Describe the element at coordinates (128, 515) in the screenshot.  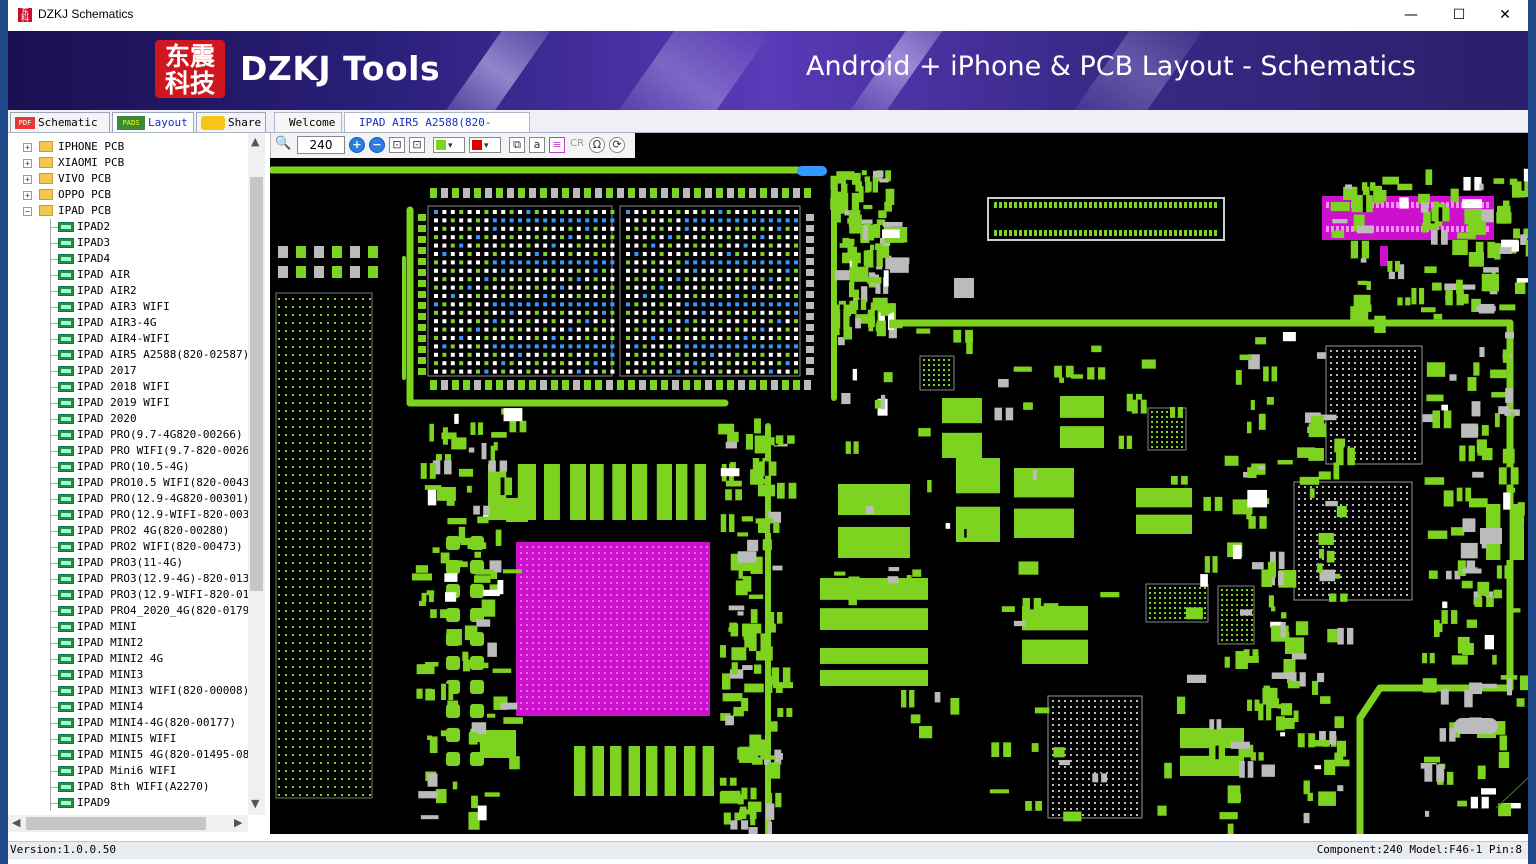
I see `tree-item: IPAD PRO(12.9-WIFI-820-00317` at that location.